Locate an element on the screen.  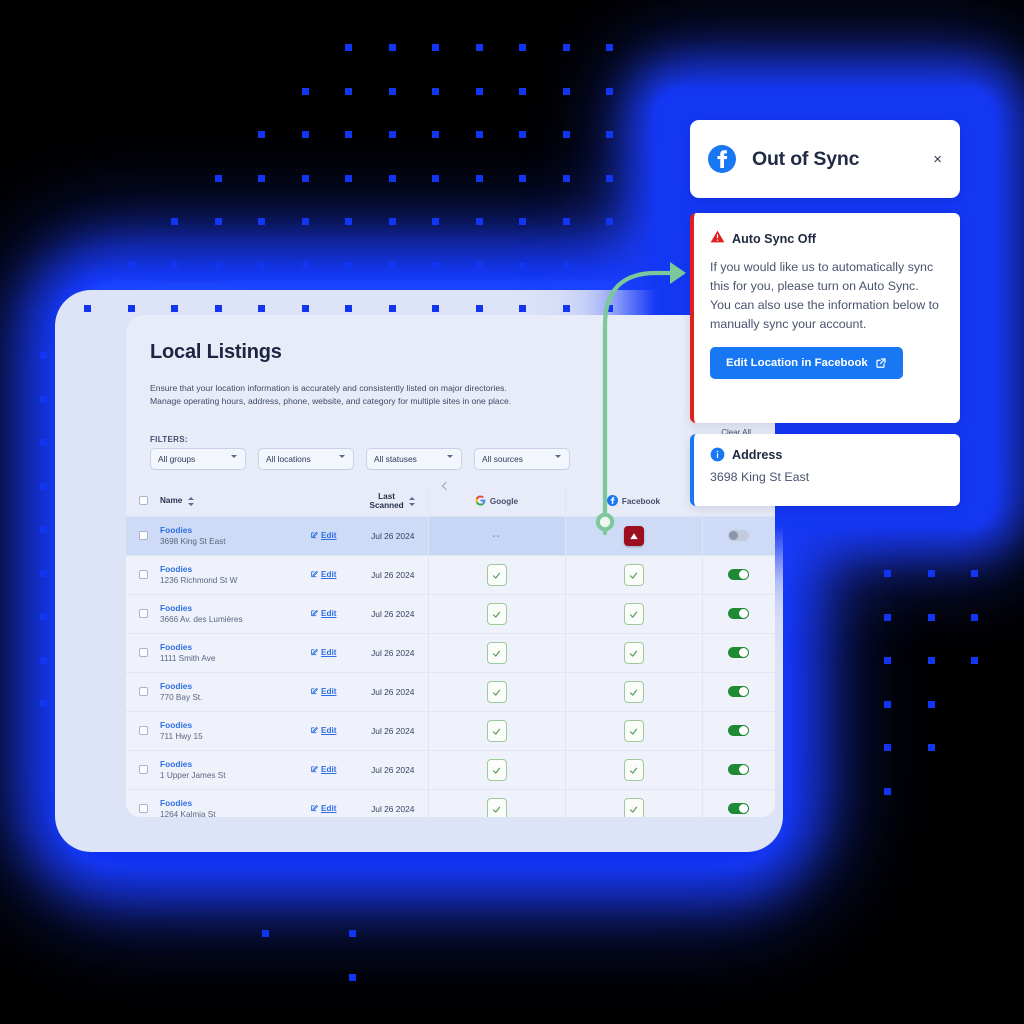
select-all-checkbox is located at coordinates (143, 500).